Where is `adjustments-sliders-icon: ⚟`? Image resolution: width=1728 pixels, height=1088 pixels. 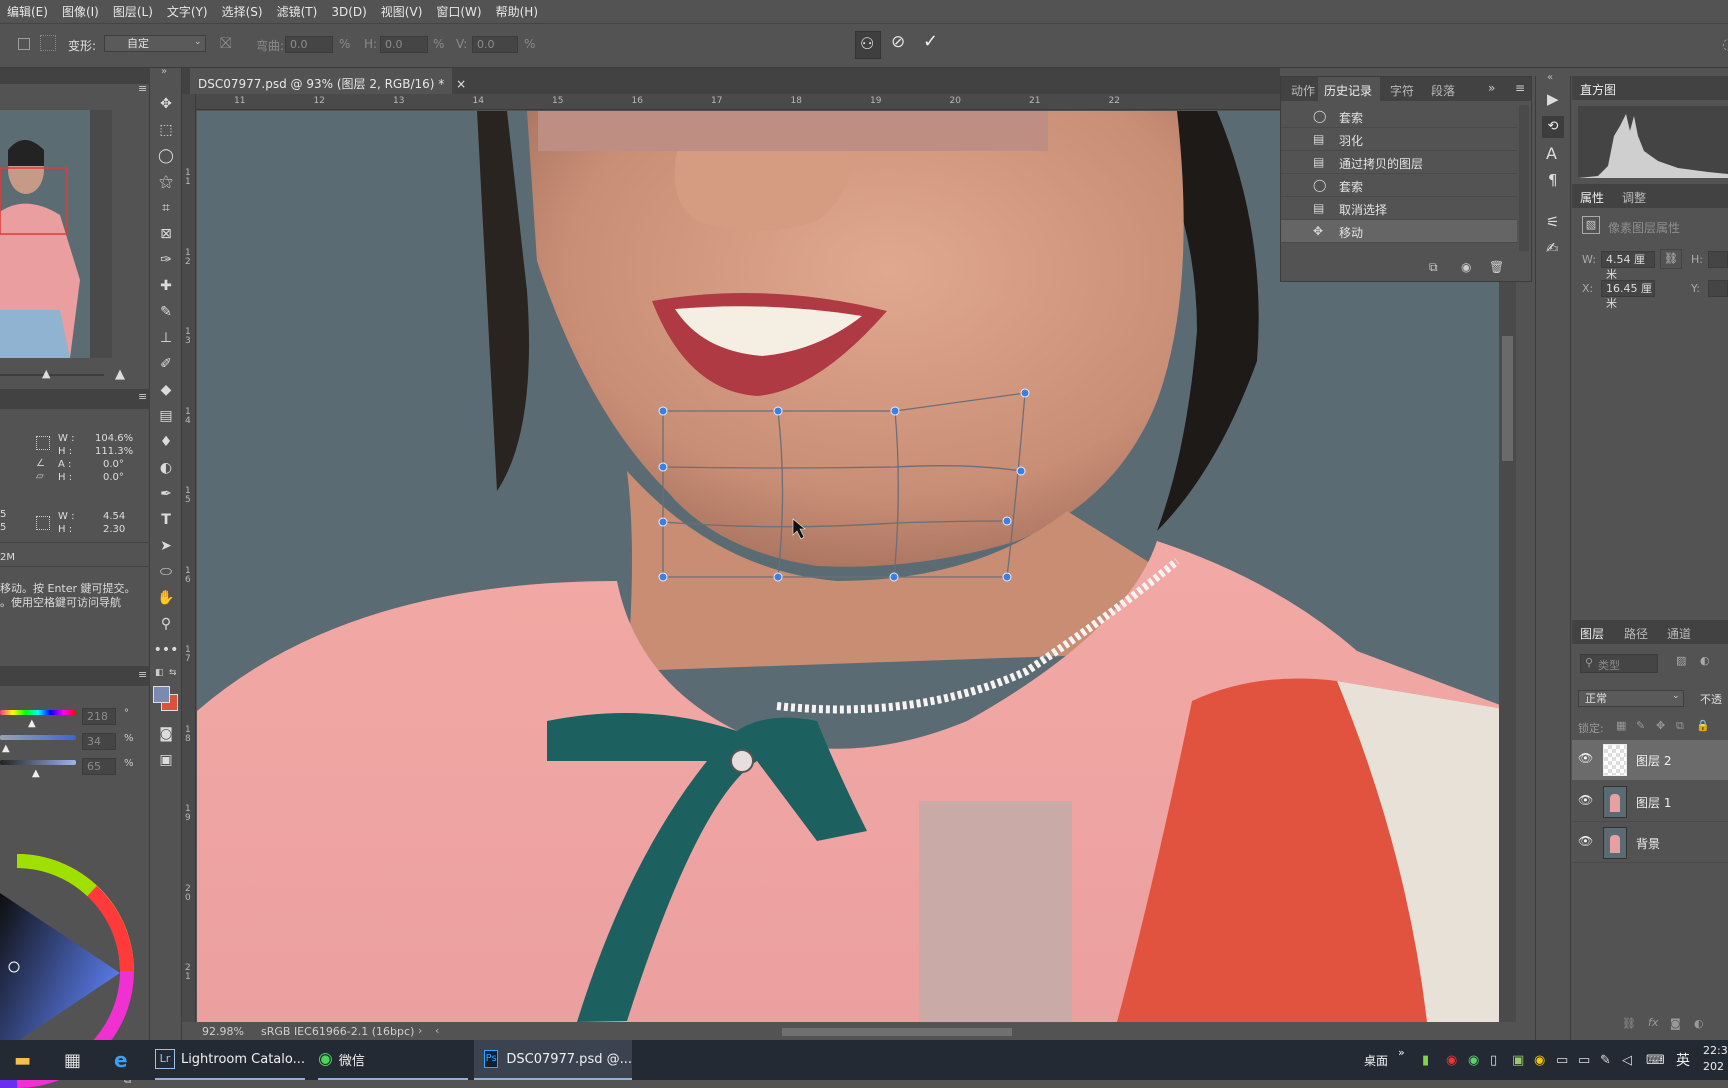
adjustments-sliders-icon: ⚟ is located at coordinates (1552, 222).